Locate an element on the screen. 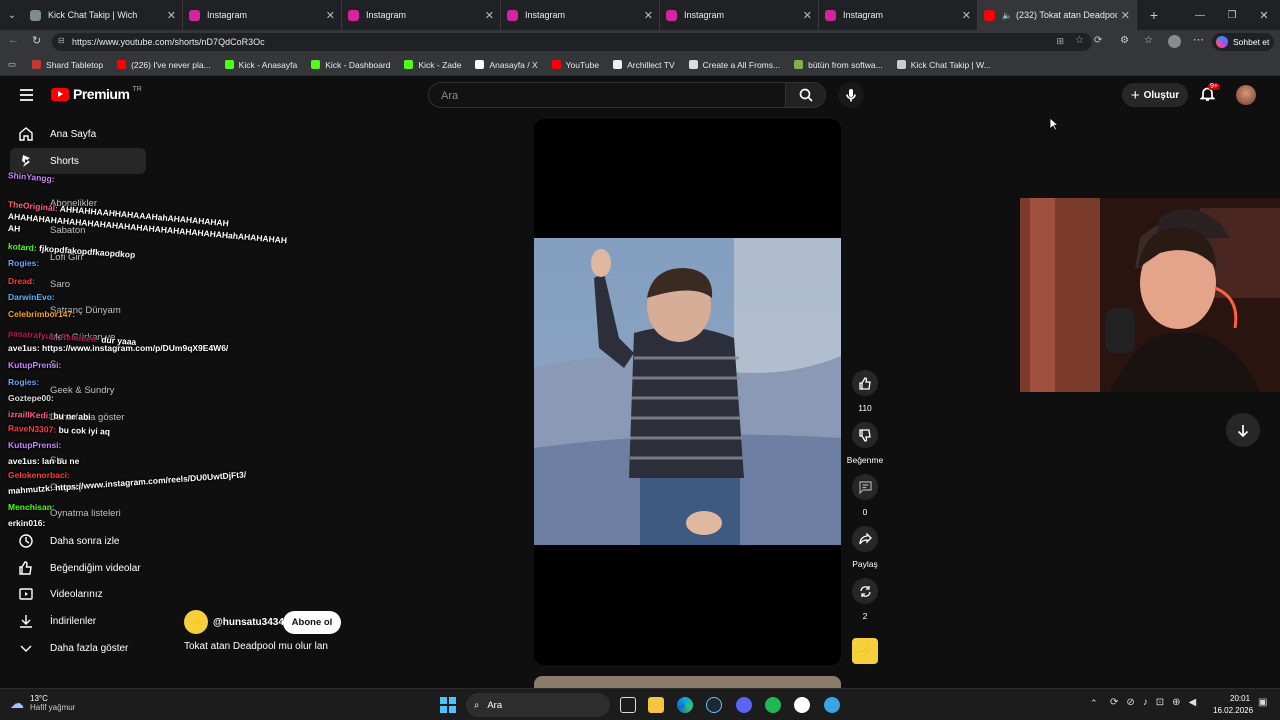 The image size is (1280, 720). voice-search-button is located at coordinates (851, 95).